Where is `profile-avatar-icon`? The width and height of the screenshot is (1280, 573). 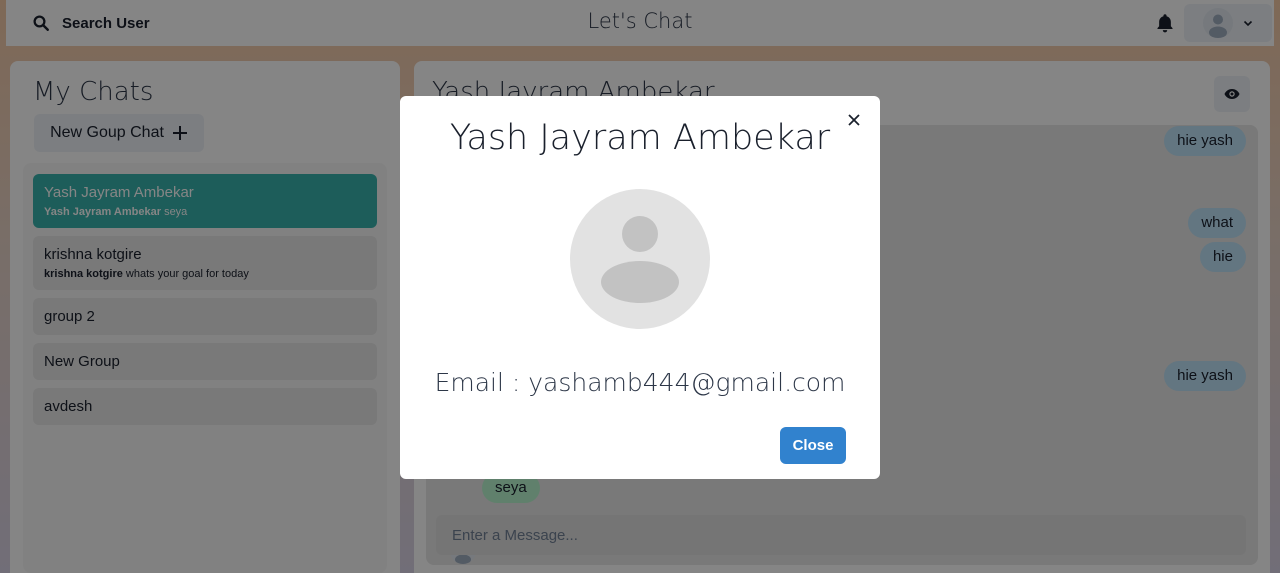
profile-avatar-icon is located at coordinates (640, 259).